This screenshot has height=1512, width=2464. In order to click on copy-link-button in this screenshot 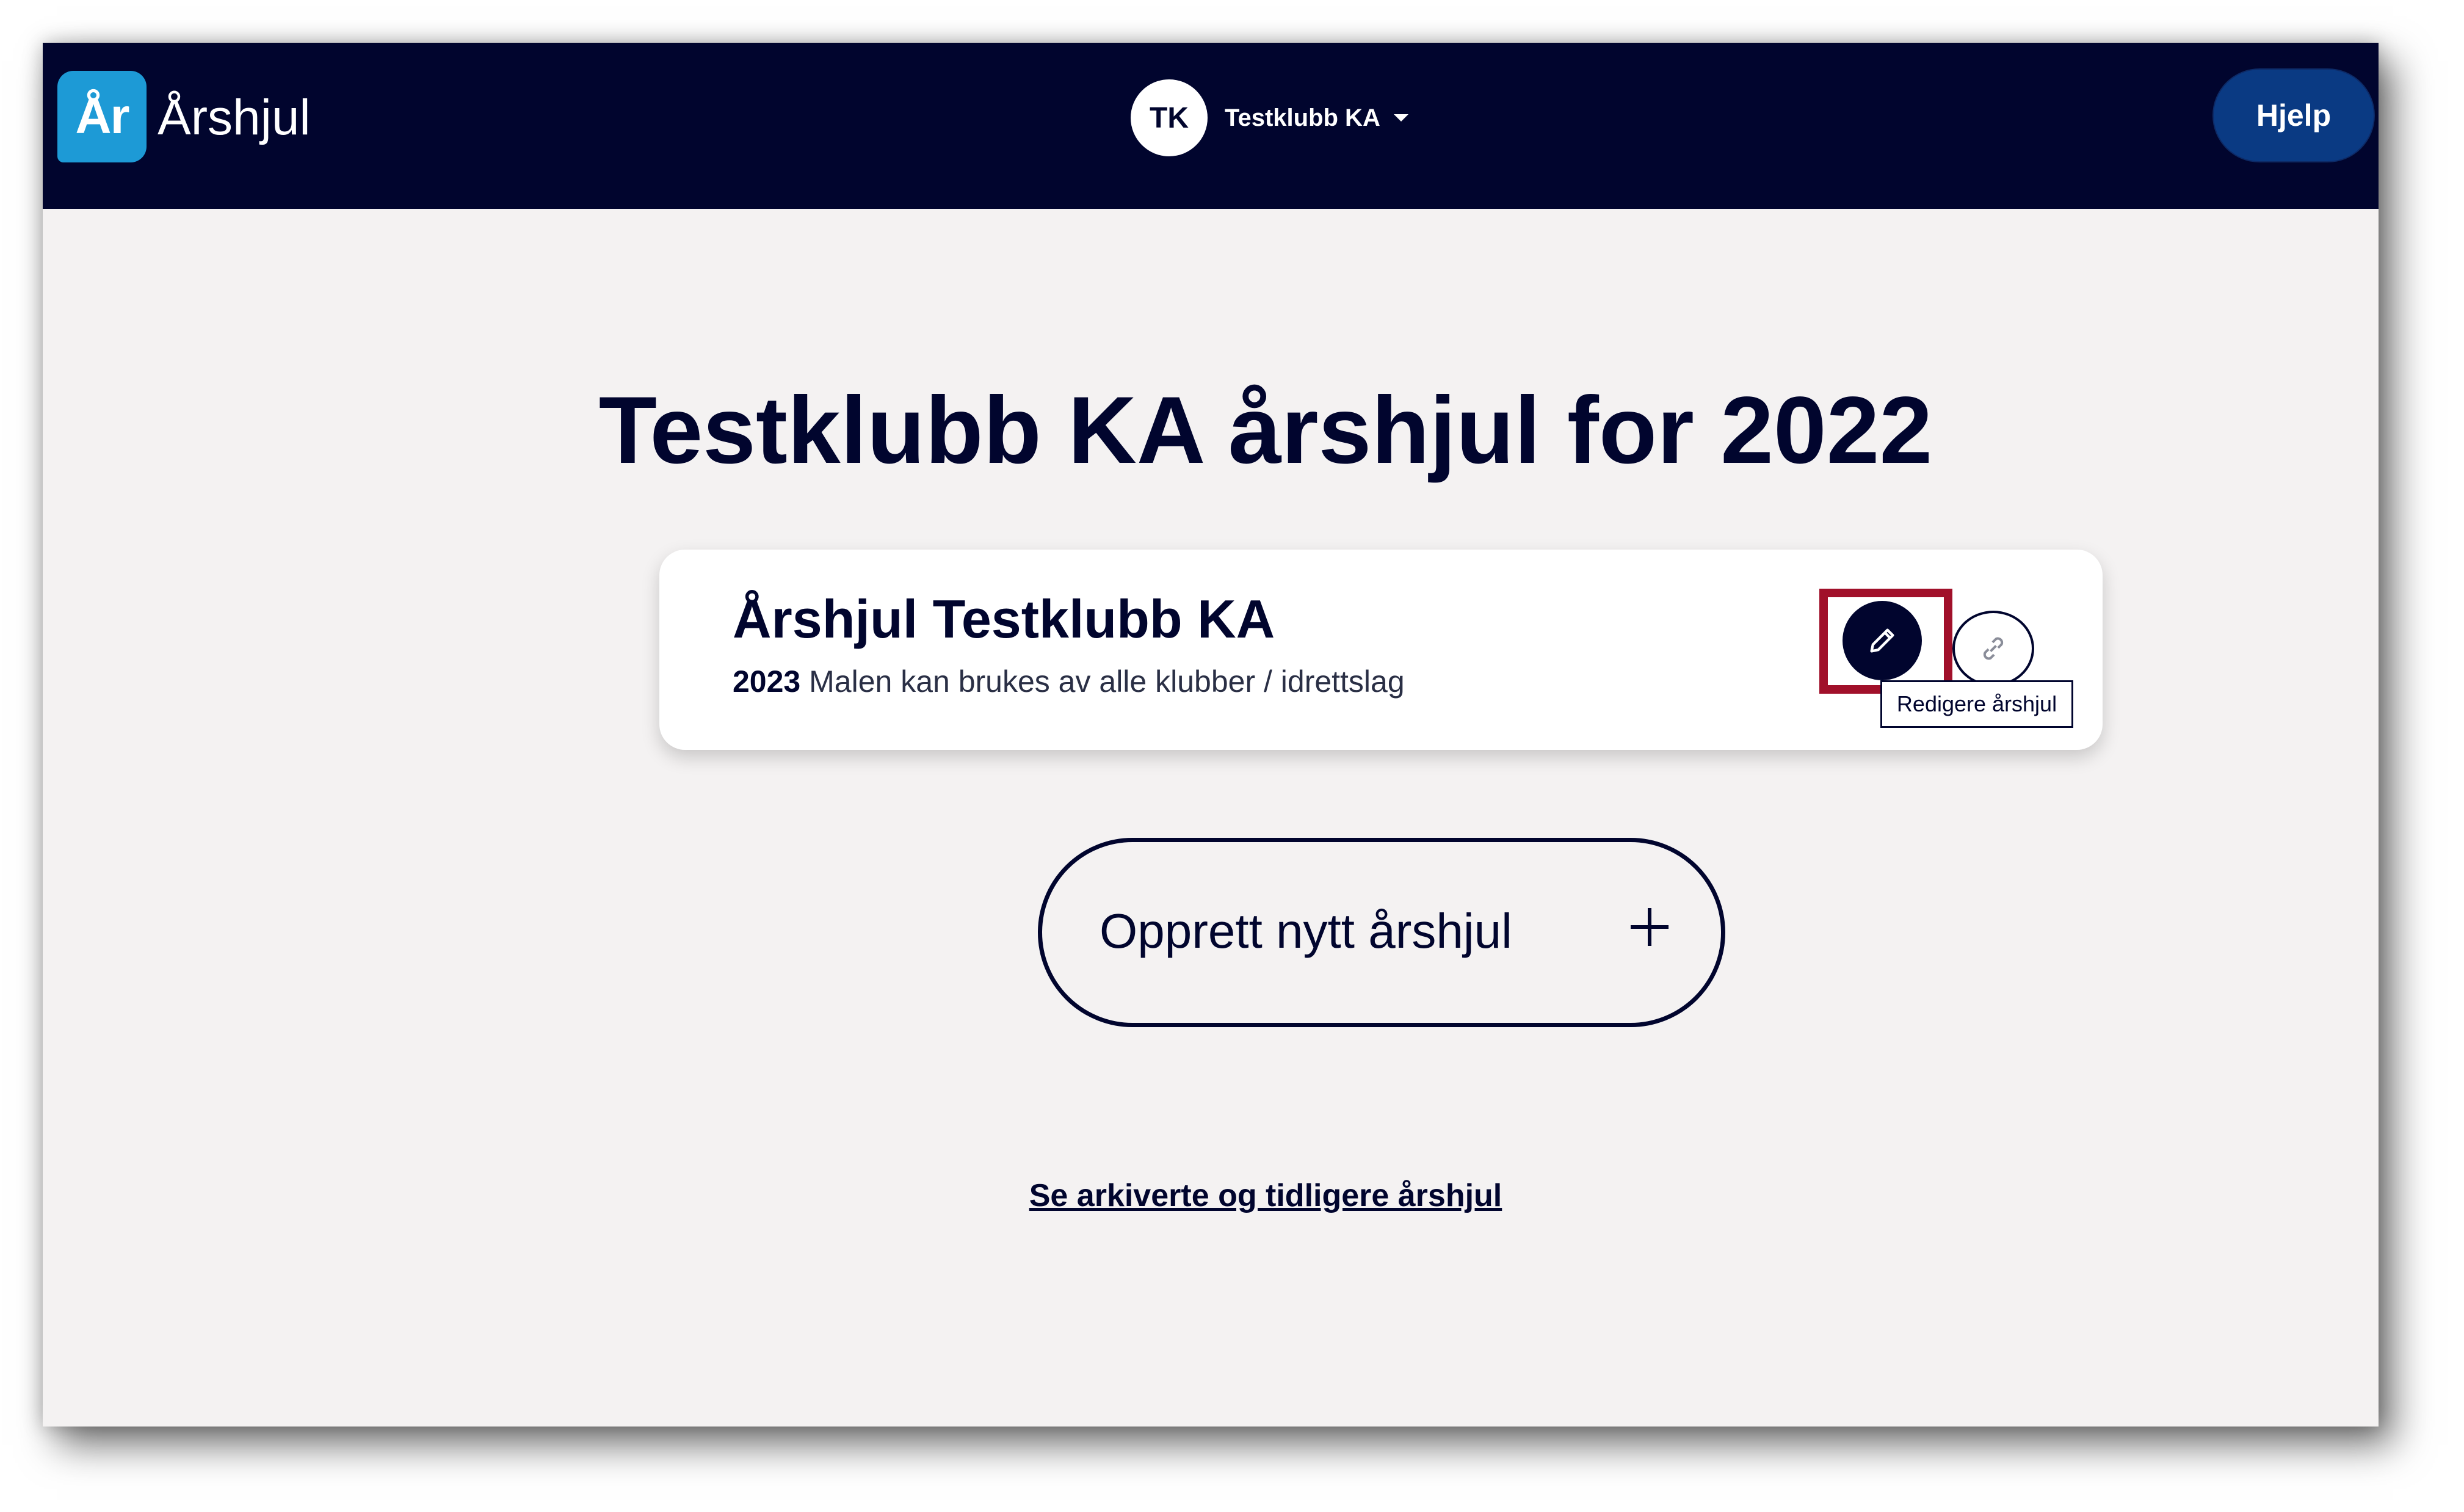, I will do `click(1993, 649)`.